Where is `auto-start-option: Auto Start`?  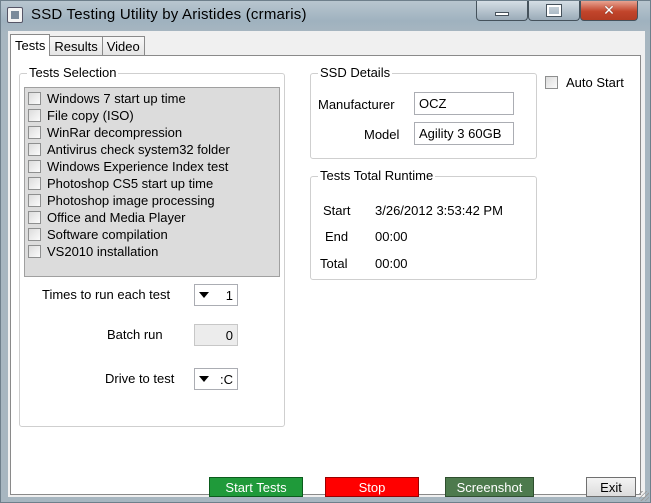 auto-start-option: Auto Start is located at coordinates (584, 82).